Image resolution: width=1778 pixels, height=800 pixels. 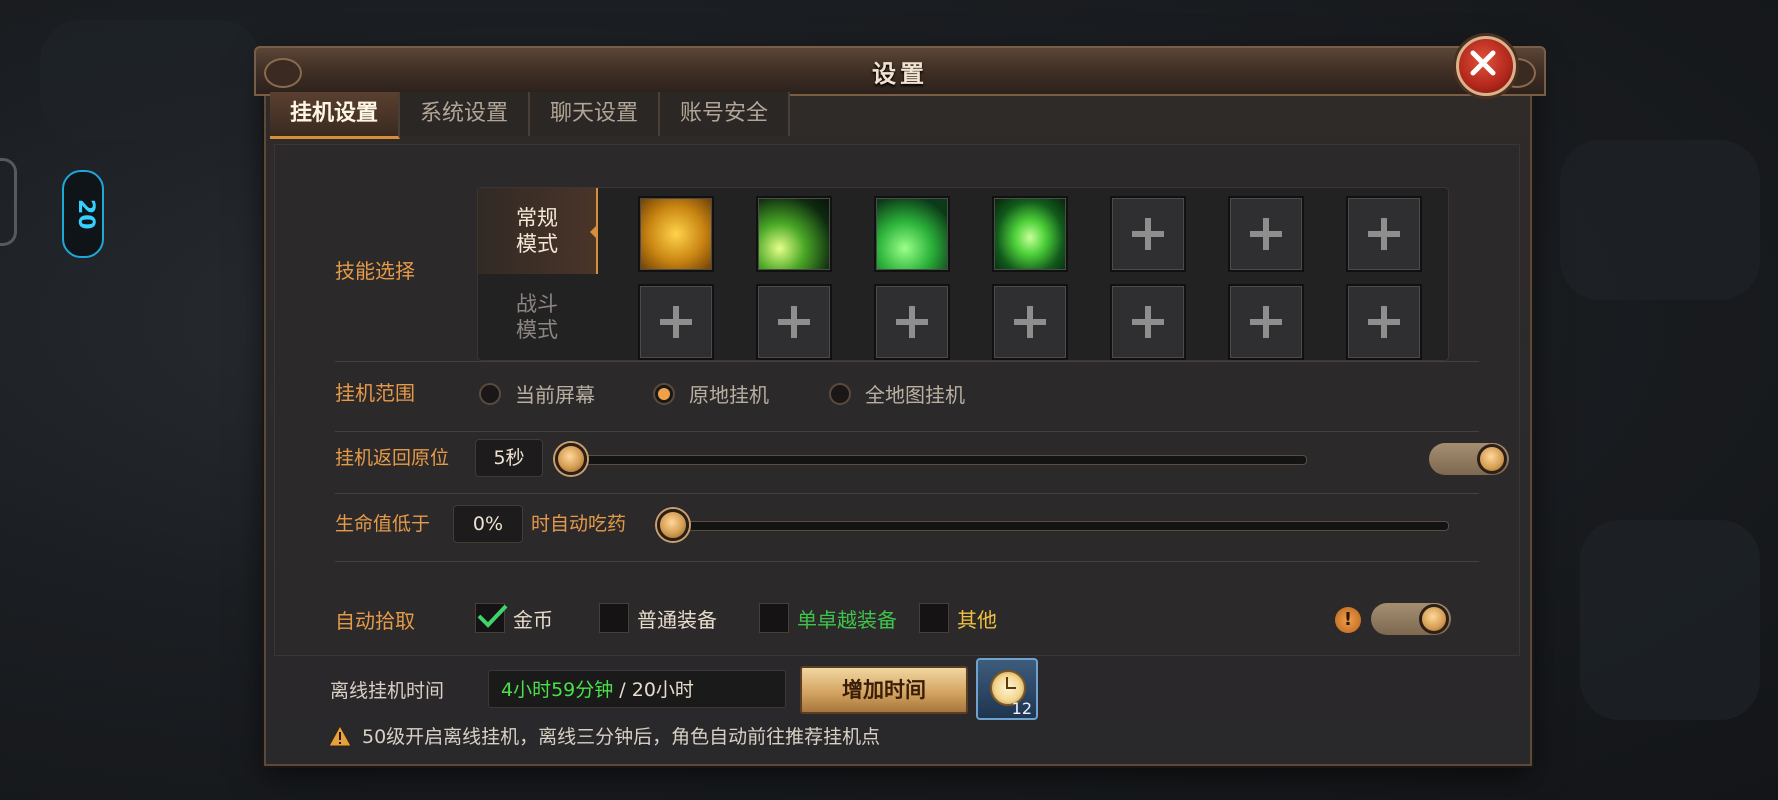 I want to click on hp-slider-track, so click(x=1057, y=526).